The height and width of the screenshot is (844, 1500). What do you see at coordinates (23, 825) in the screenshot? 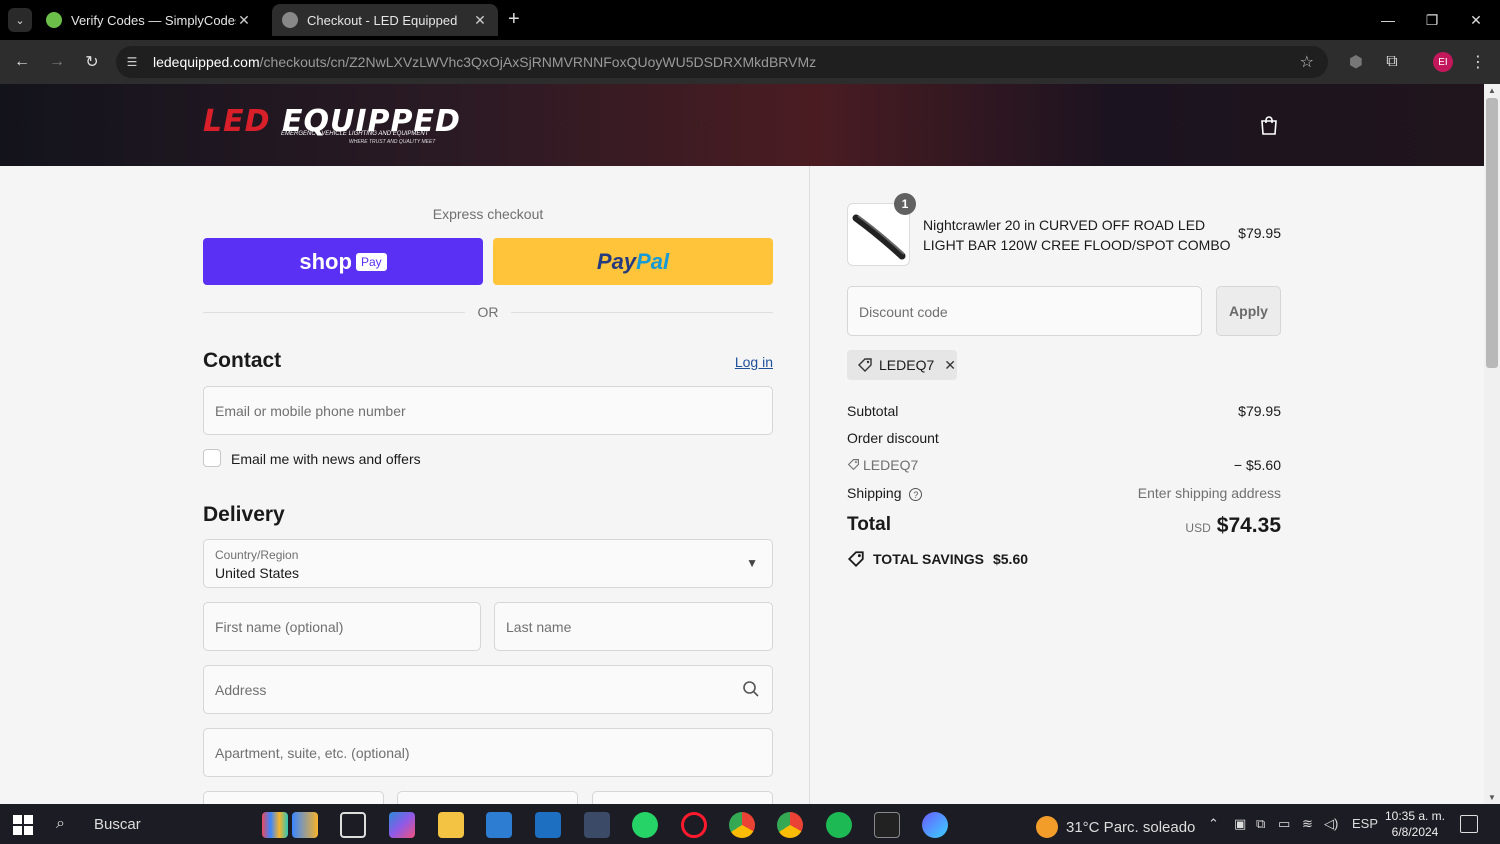
I see `windows-start-icon` at bounding box center [23, 825].